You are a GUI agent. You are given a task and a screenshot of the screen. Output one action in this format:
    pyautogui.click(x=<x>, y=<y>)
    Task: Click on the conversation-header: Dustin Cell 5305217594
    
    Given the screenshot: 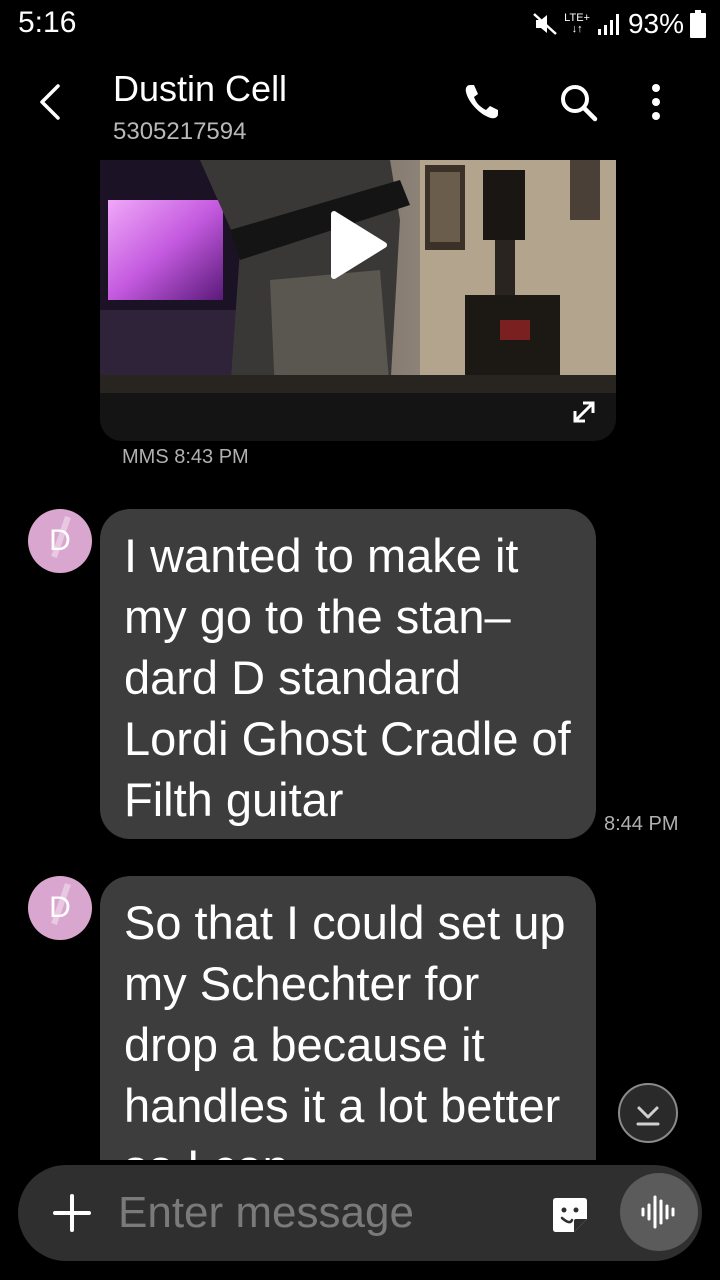 What is the action you would take?
    pyautogui.click(x=360, y=104)
    